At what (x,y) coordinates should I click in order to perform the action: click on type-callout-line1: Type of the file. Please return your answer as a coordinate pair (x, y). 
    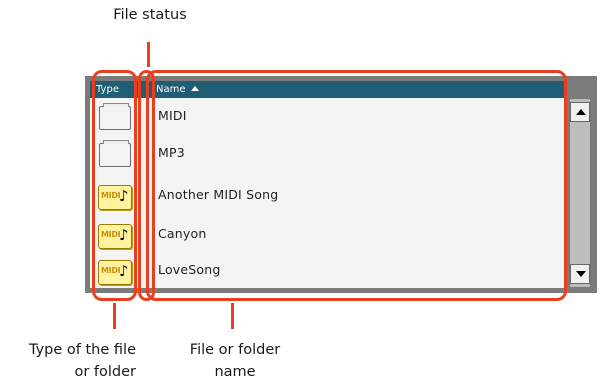
    Looking at the image, I should click on (82, 350).